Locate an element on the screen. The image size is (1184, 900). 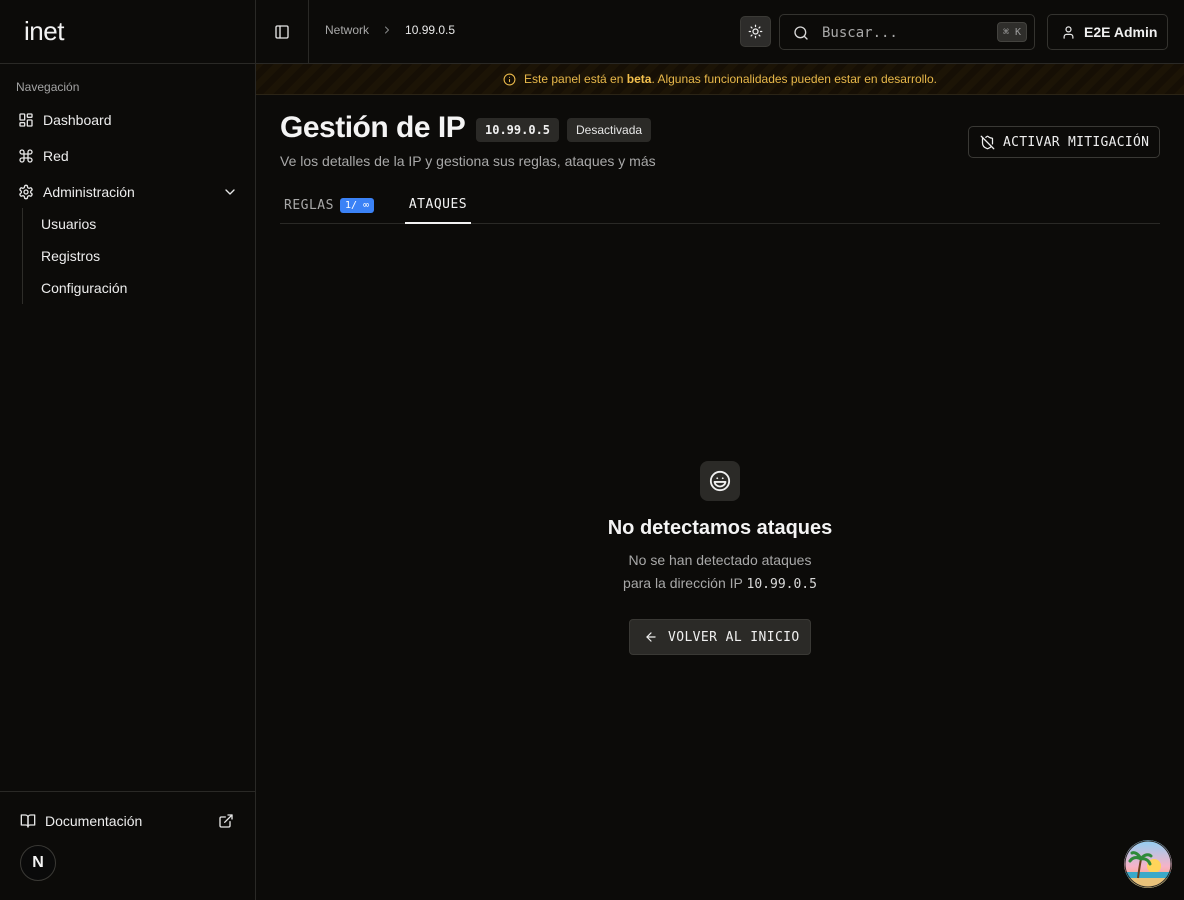
sidebar-item-label: Red is located at coordinates (56, 156).